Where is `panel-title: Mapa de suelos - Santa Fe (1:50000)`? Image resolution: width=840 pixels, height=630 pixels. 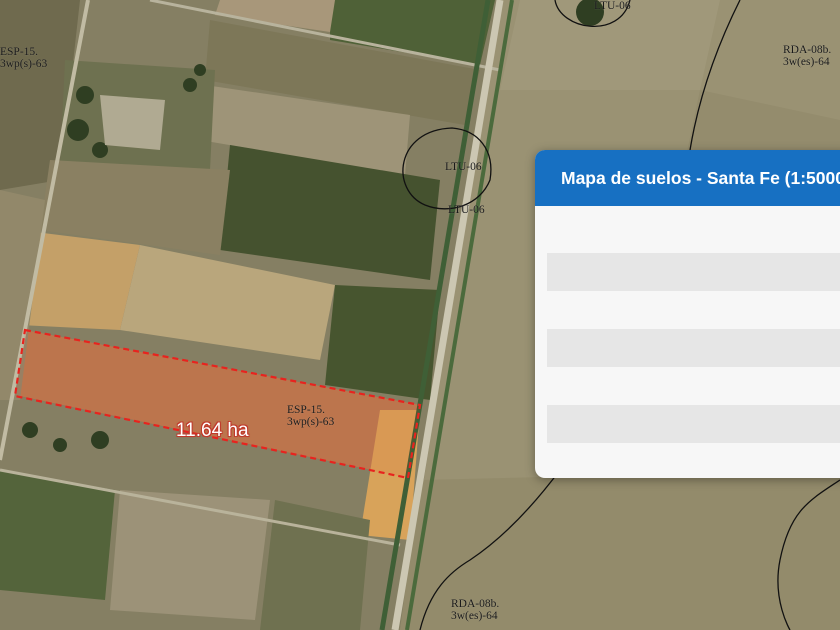
panel-title: Mapa de suelos - Santa Fe (1:50000) is located at coordinates (687, 178).